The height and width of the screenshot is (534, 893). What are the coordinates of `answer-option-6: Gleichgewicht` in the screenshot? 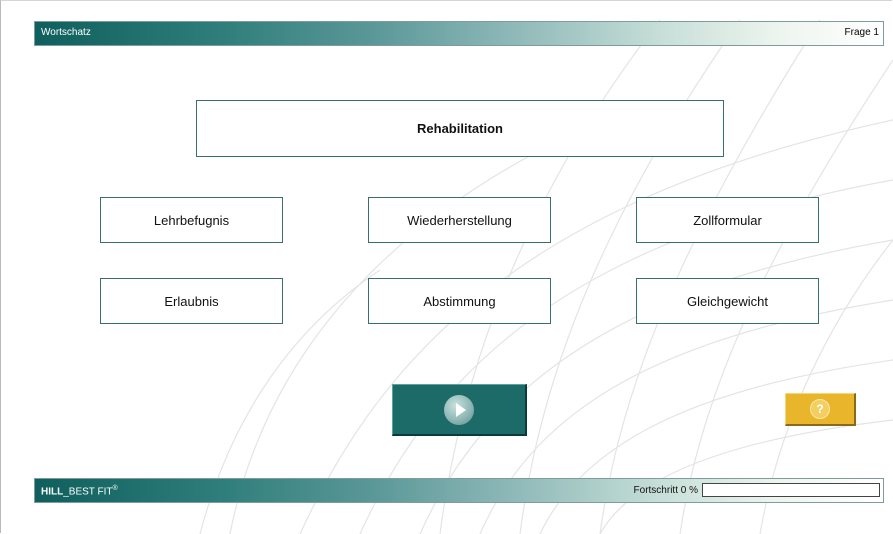 It's located at (727, 301).